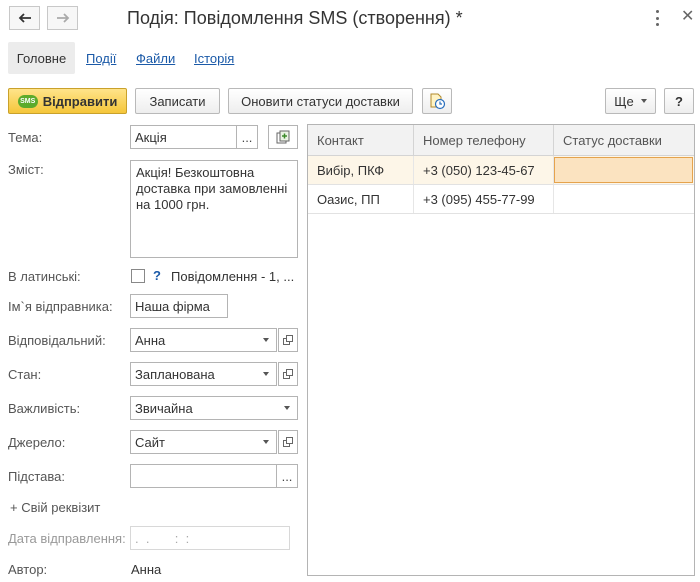 The width and height of the screenshot is (700, 582). I want to click on more-button-label: Ще, so click(624, 101).